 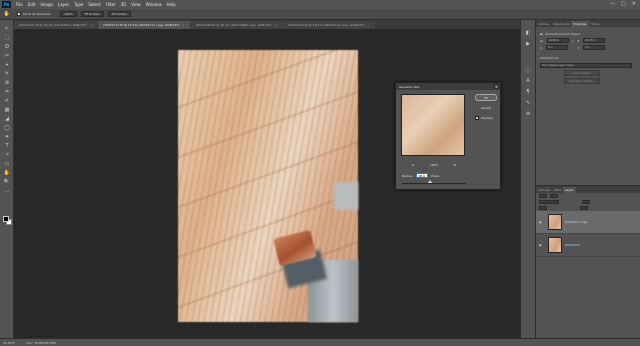 I want to click on shape-tool-icon: ▭, so click(x=7, y=164).